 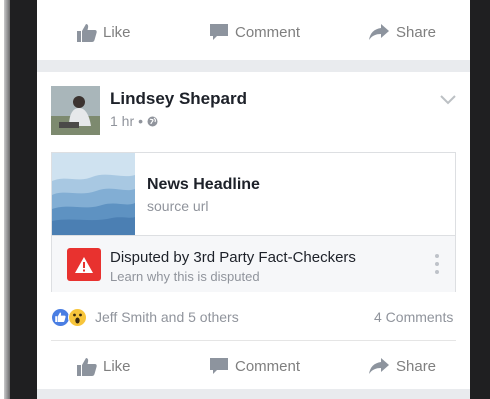 I want to click on avatar-photo, so click(x=75, y=110).